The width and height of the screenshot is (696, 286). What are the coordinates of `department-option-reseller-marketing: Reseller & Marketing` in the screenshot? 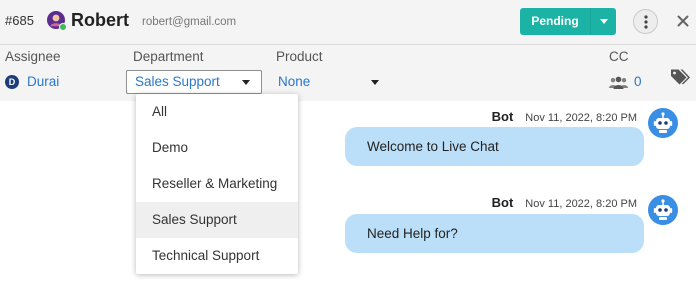 It's located at (217, 184).